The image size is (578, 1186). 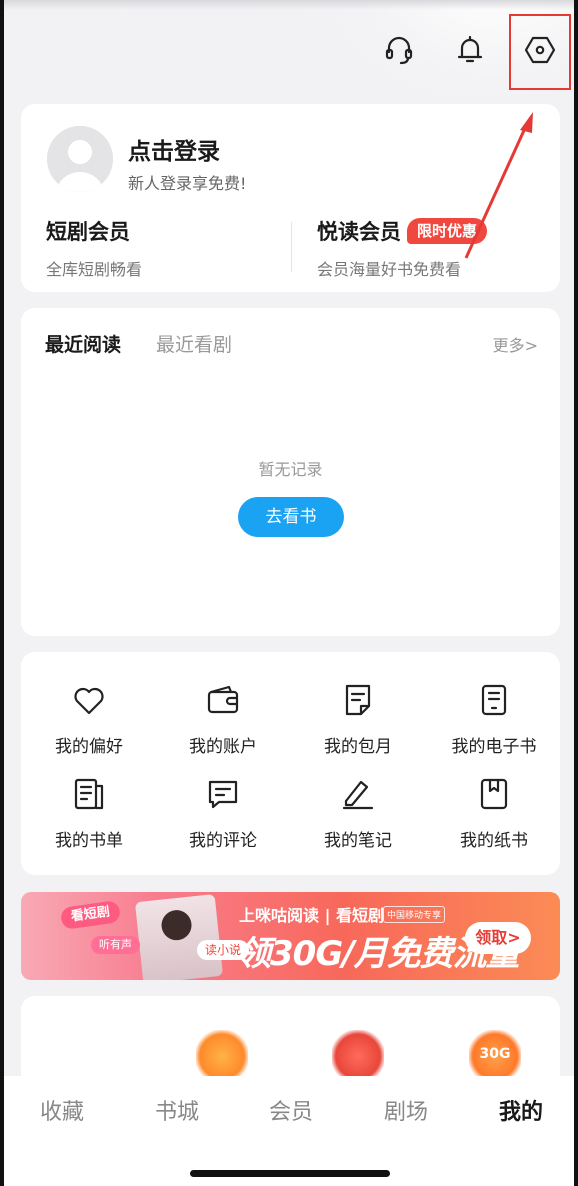 What do you see at coordinates (402, 248) in the screenshot?
I see `reading-membership: 悦读会员 限时优惠 会员海量好书免费看` at bounding box center [402, 248].